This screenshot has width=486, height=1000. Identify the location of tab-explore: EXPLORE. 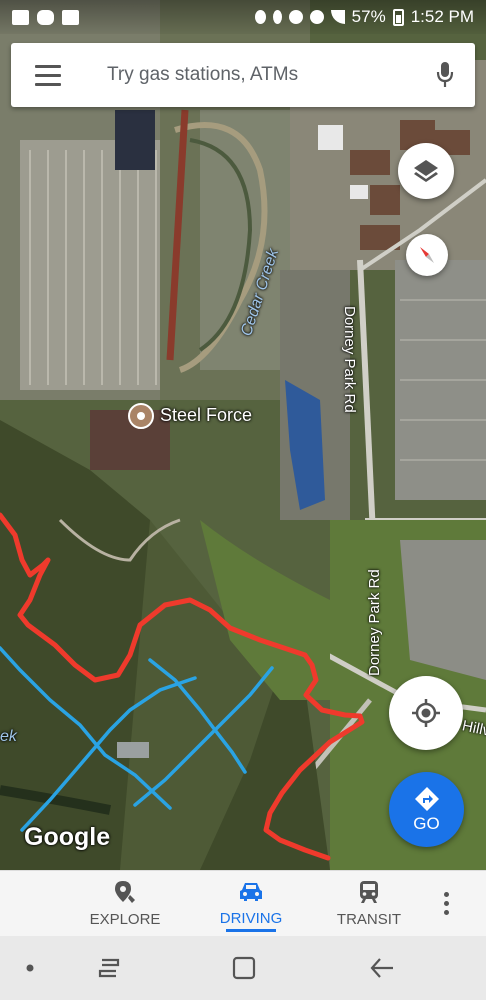
(125, 903).